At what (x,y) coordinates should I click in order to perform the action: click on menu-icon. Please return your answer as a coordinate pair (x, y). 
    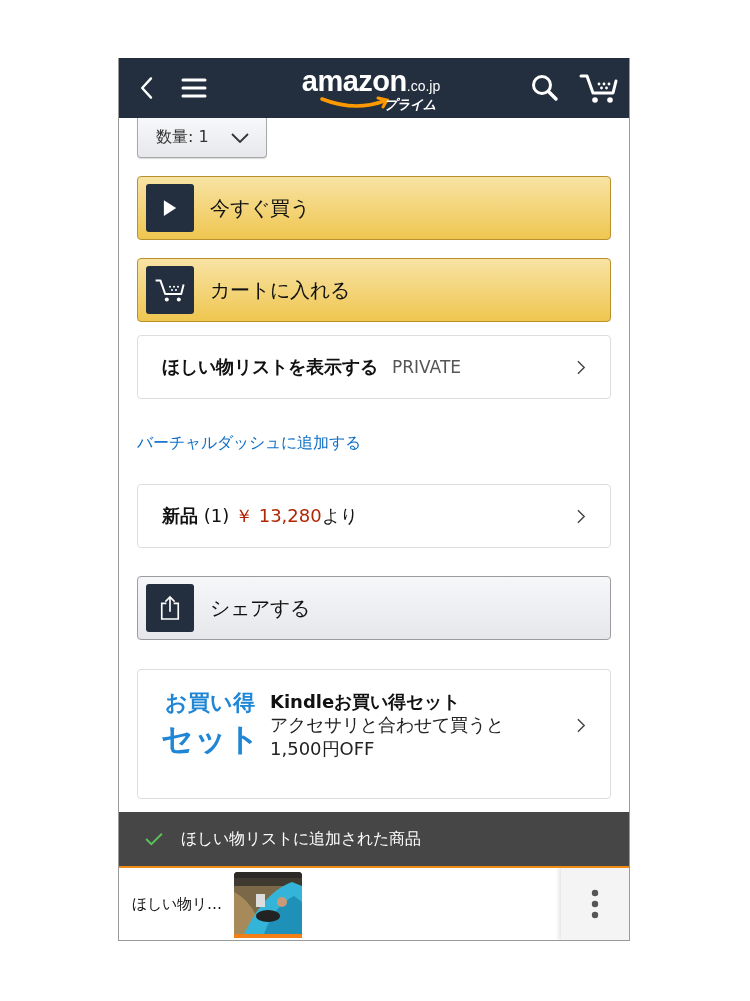
    Looking at the image, I should click on (194, 88).